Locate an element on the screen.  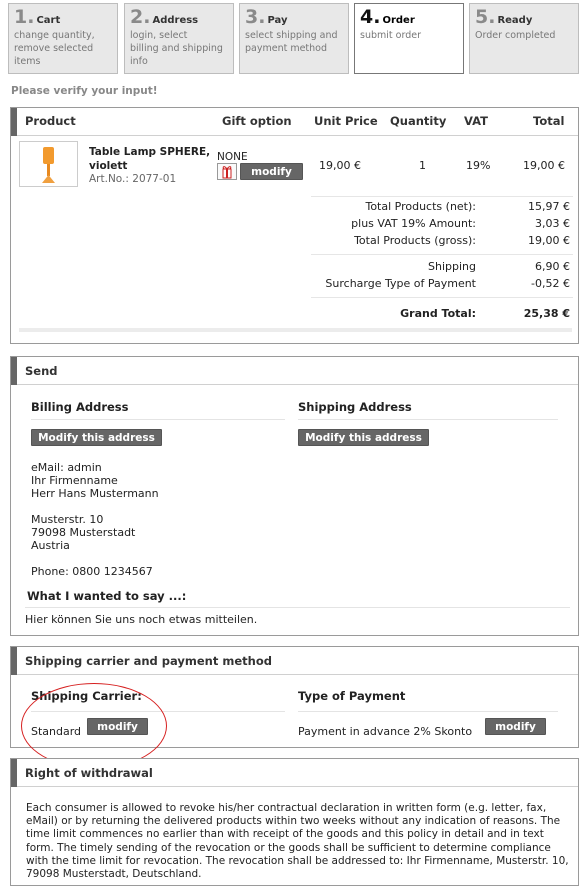
summary-label: Total Products (gross): is located at coordinates (415, 240).